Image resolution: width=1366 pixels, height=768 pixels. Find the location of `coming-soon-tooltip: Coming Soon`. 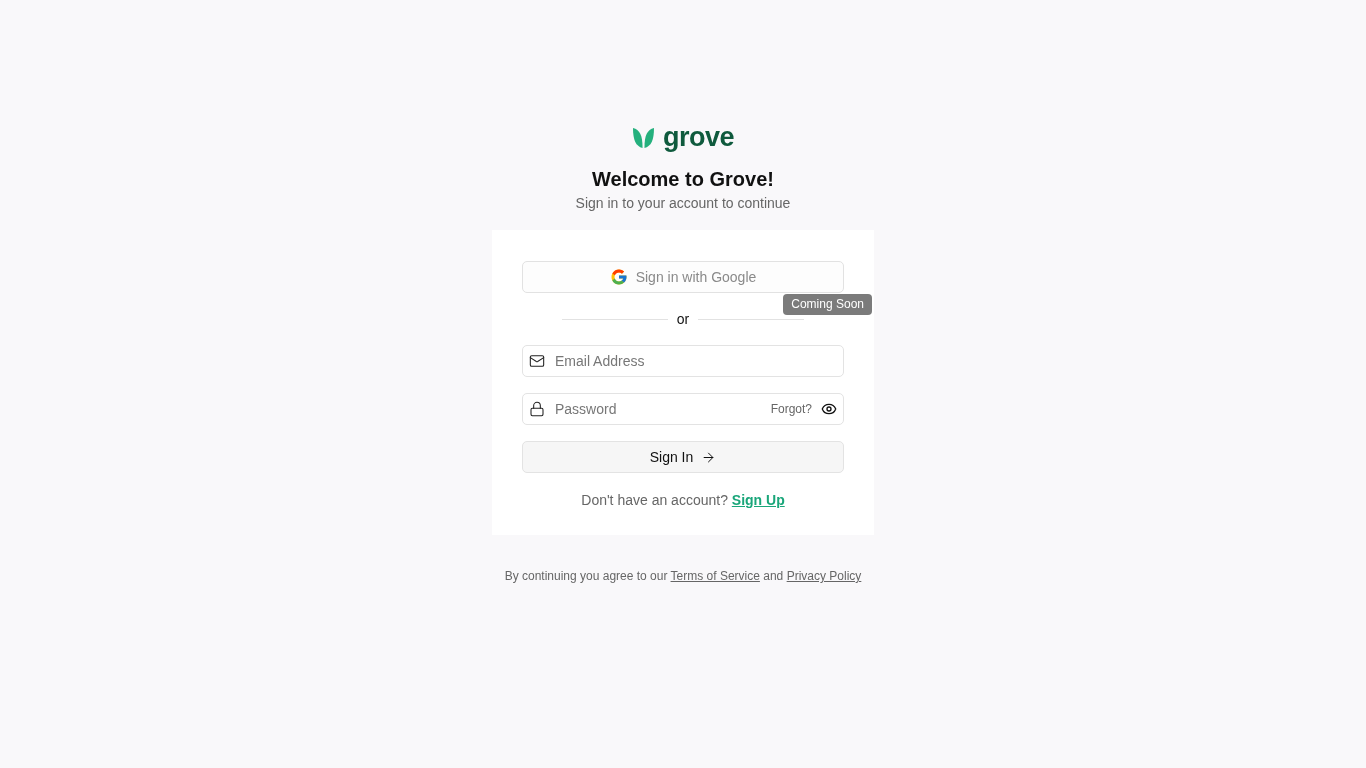

coming-soon-tooltip: Coming Soon is located at coordinates (827, 304).